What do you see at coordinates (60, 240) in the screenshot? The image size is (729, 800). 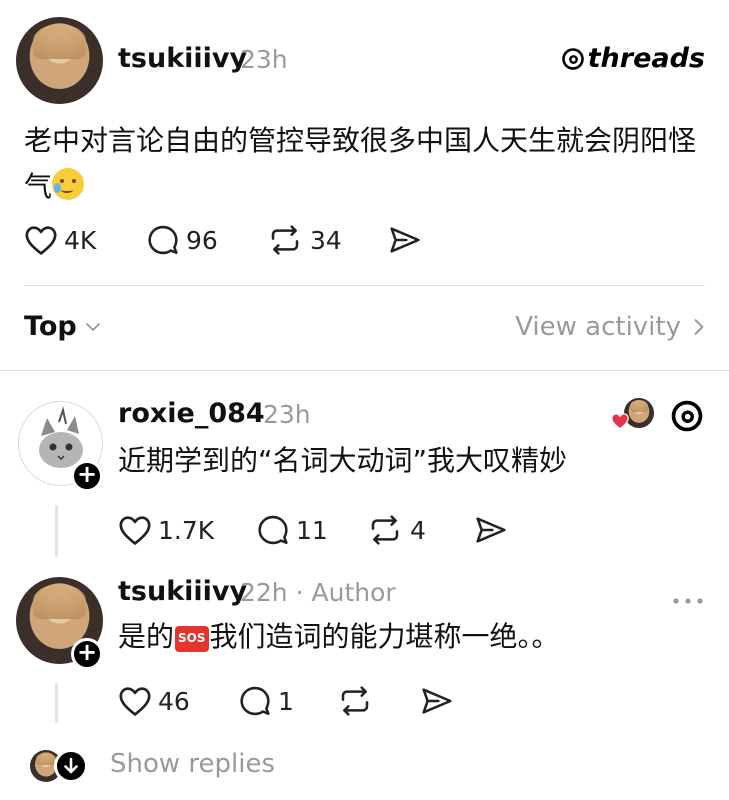 I see `like-button: 4K` at bounding box center [60, 240].